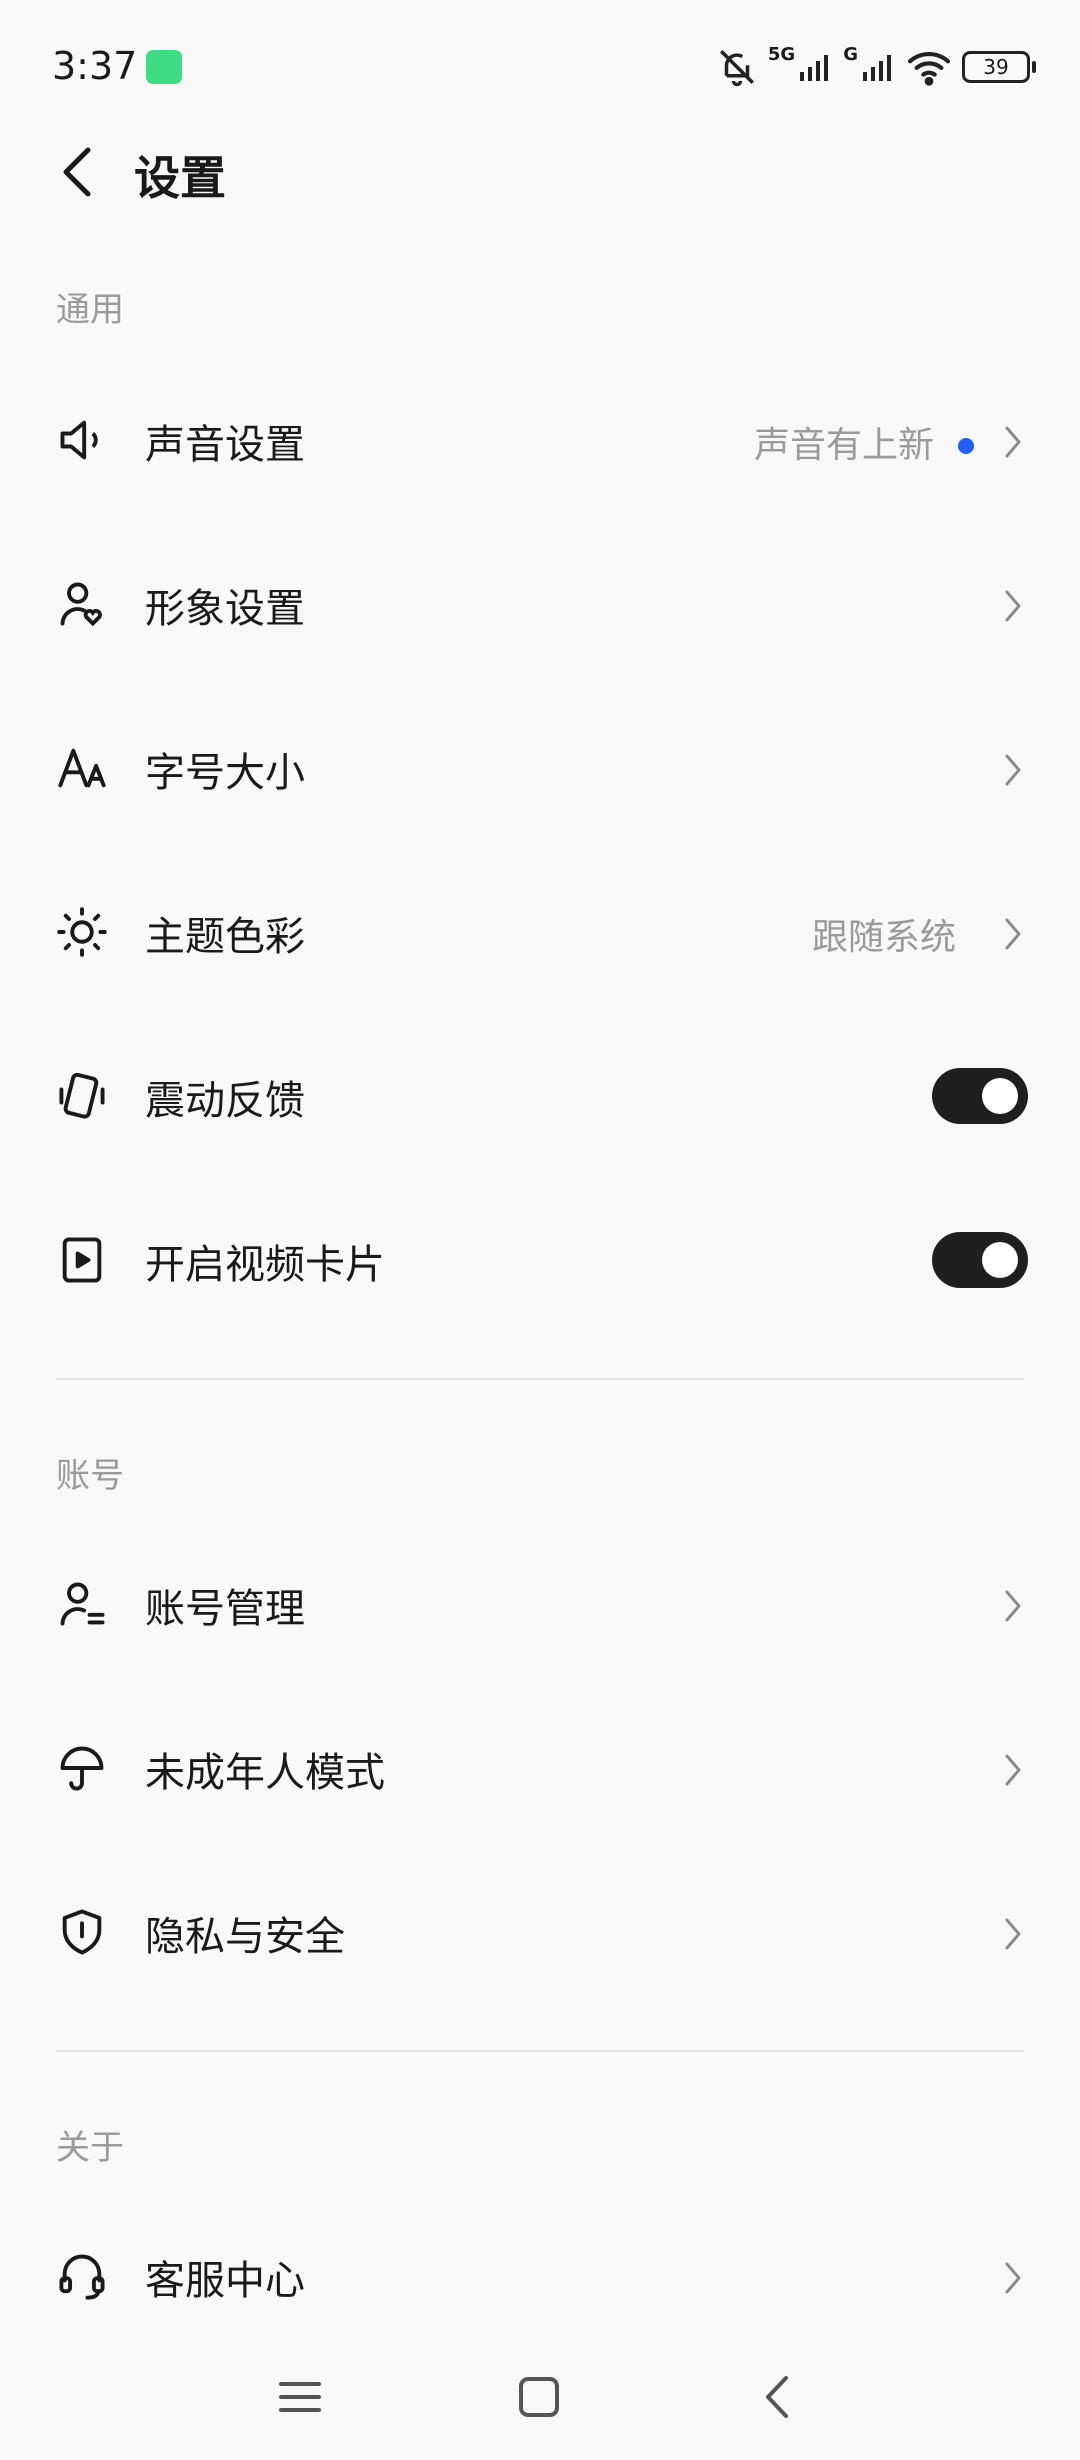 This screenshot has height=2460, width=1080. What do you see at coordinates (540, 1936) in the screenshot?
I see `row-privacy-security: 隐私与安全` at bounding box center [540, 1936].